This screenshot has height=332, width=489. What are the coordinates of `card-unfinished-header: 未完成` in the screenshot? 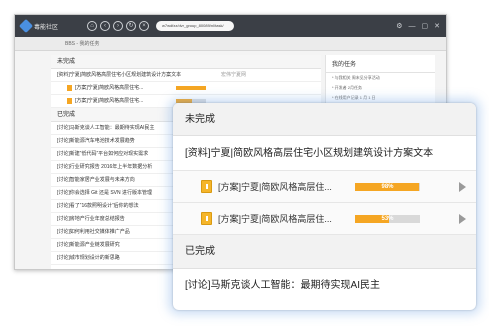 It's located at (324, 119).